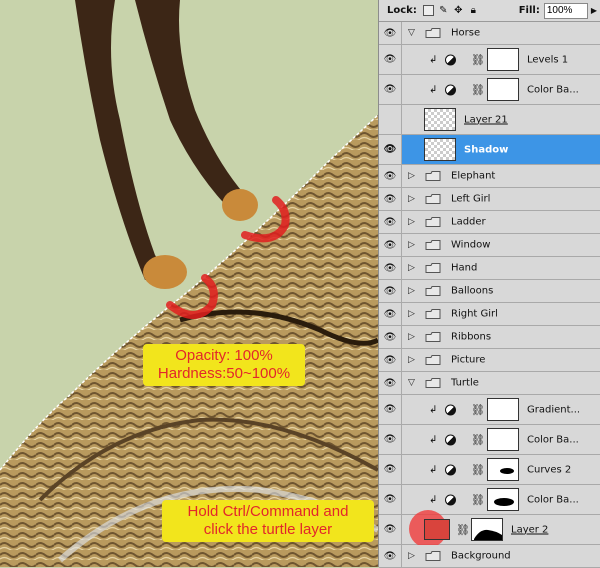 The image size is (600, 568). What do you see at coordinates (471, 337) in the screenshot?
I see `layer-name: Ribbons` at bounding box center [471, 337].